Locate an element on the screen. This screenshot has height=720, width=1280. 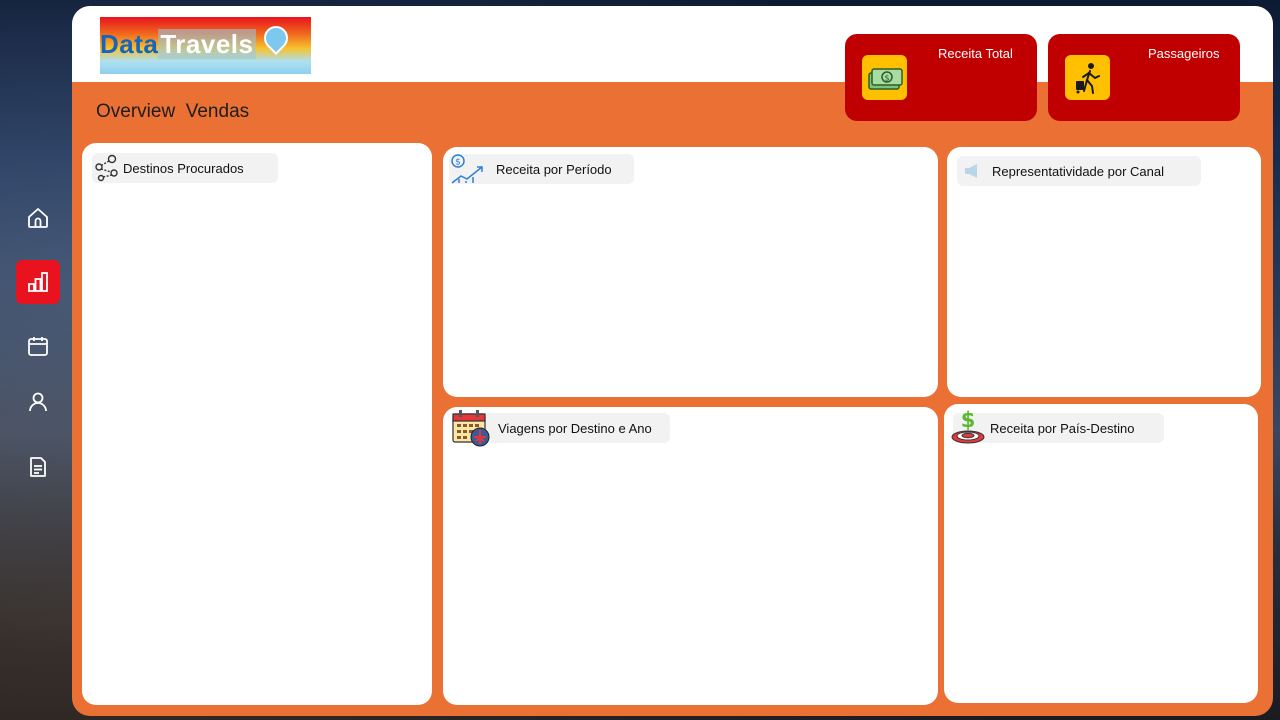
sidebar-item-overview is located at coordinates (38, 282).